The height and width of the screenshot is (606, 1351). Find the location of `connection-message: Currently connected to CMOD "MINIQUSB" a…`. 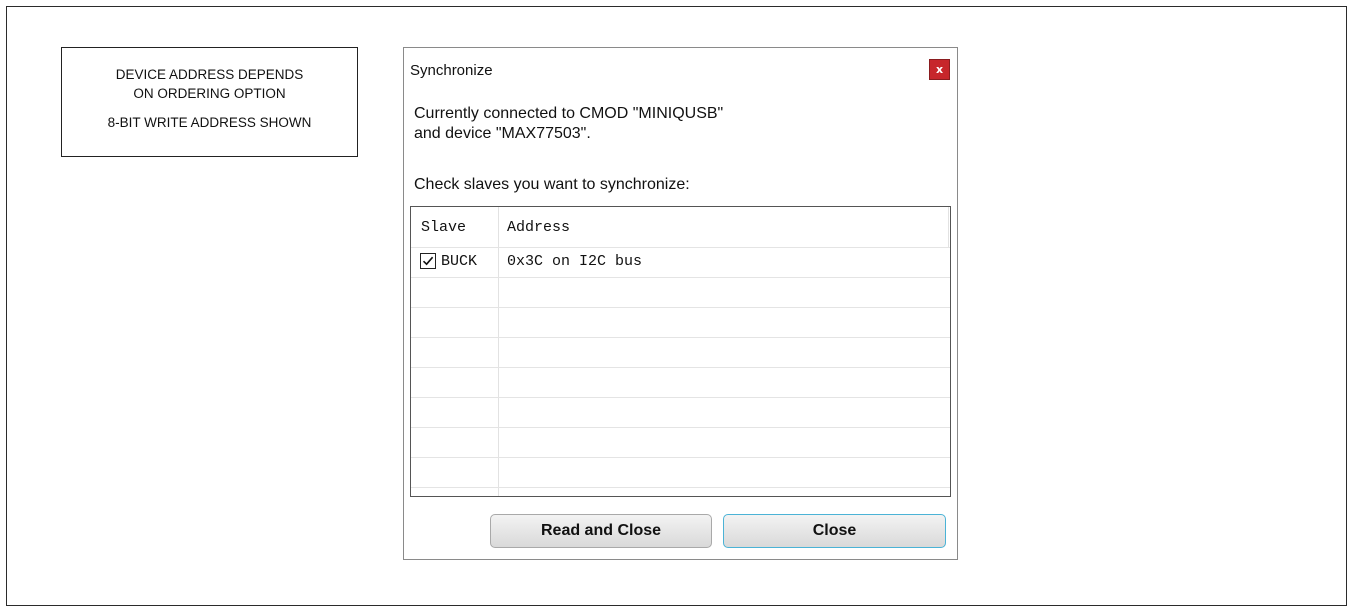

connection-message: Currently connected to CMOD "MINIQUSB" a… is located at coordinates (568, 124).